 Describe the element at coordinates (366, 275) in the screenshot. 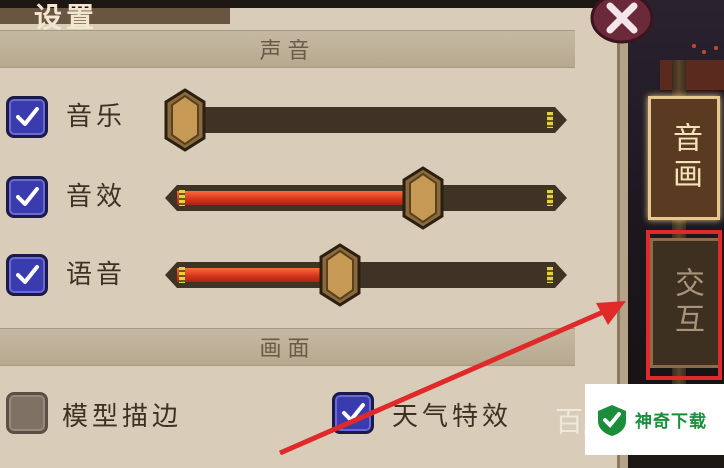

I see `voice-slider` at that location.